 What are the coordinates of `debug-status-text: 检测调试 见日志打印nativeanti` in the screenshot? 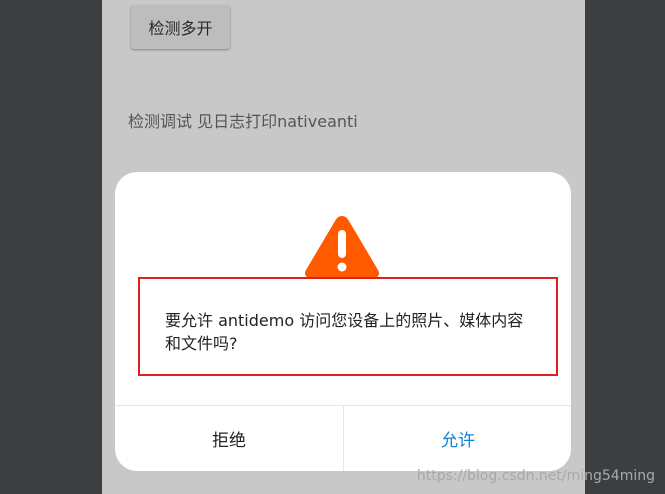 It's located at (243, 121).